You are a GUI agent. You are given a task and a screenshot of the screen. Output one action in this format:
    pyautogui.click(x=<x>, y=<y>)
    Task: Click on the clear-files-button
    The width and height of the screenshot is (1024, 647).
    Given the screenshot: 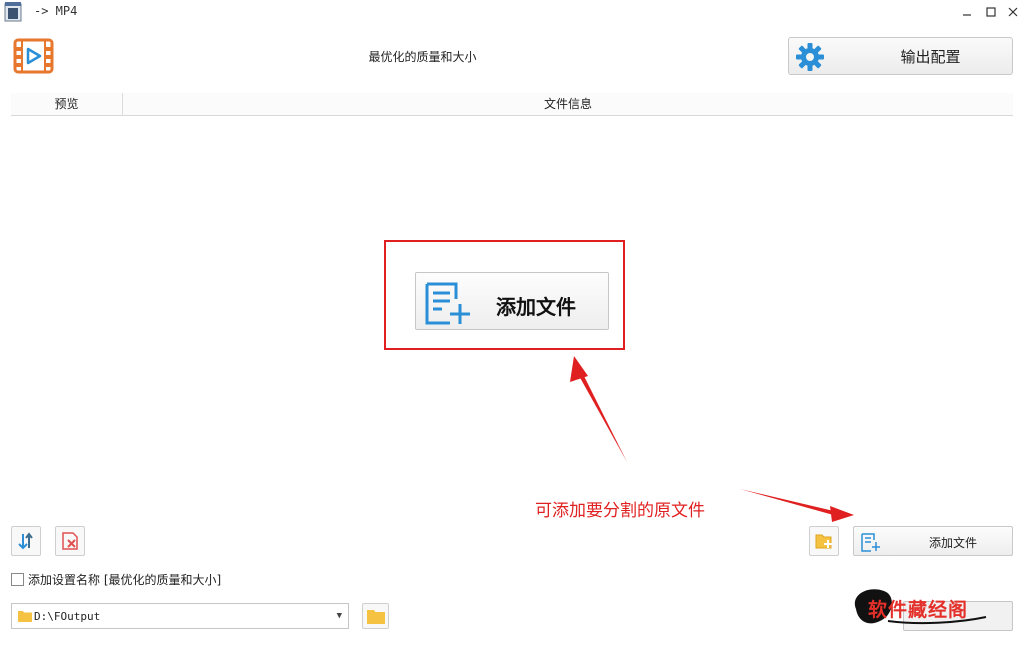 What is the action you would take?
    pyautogui.click(x=70, y=541)
    